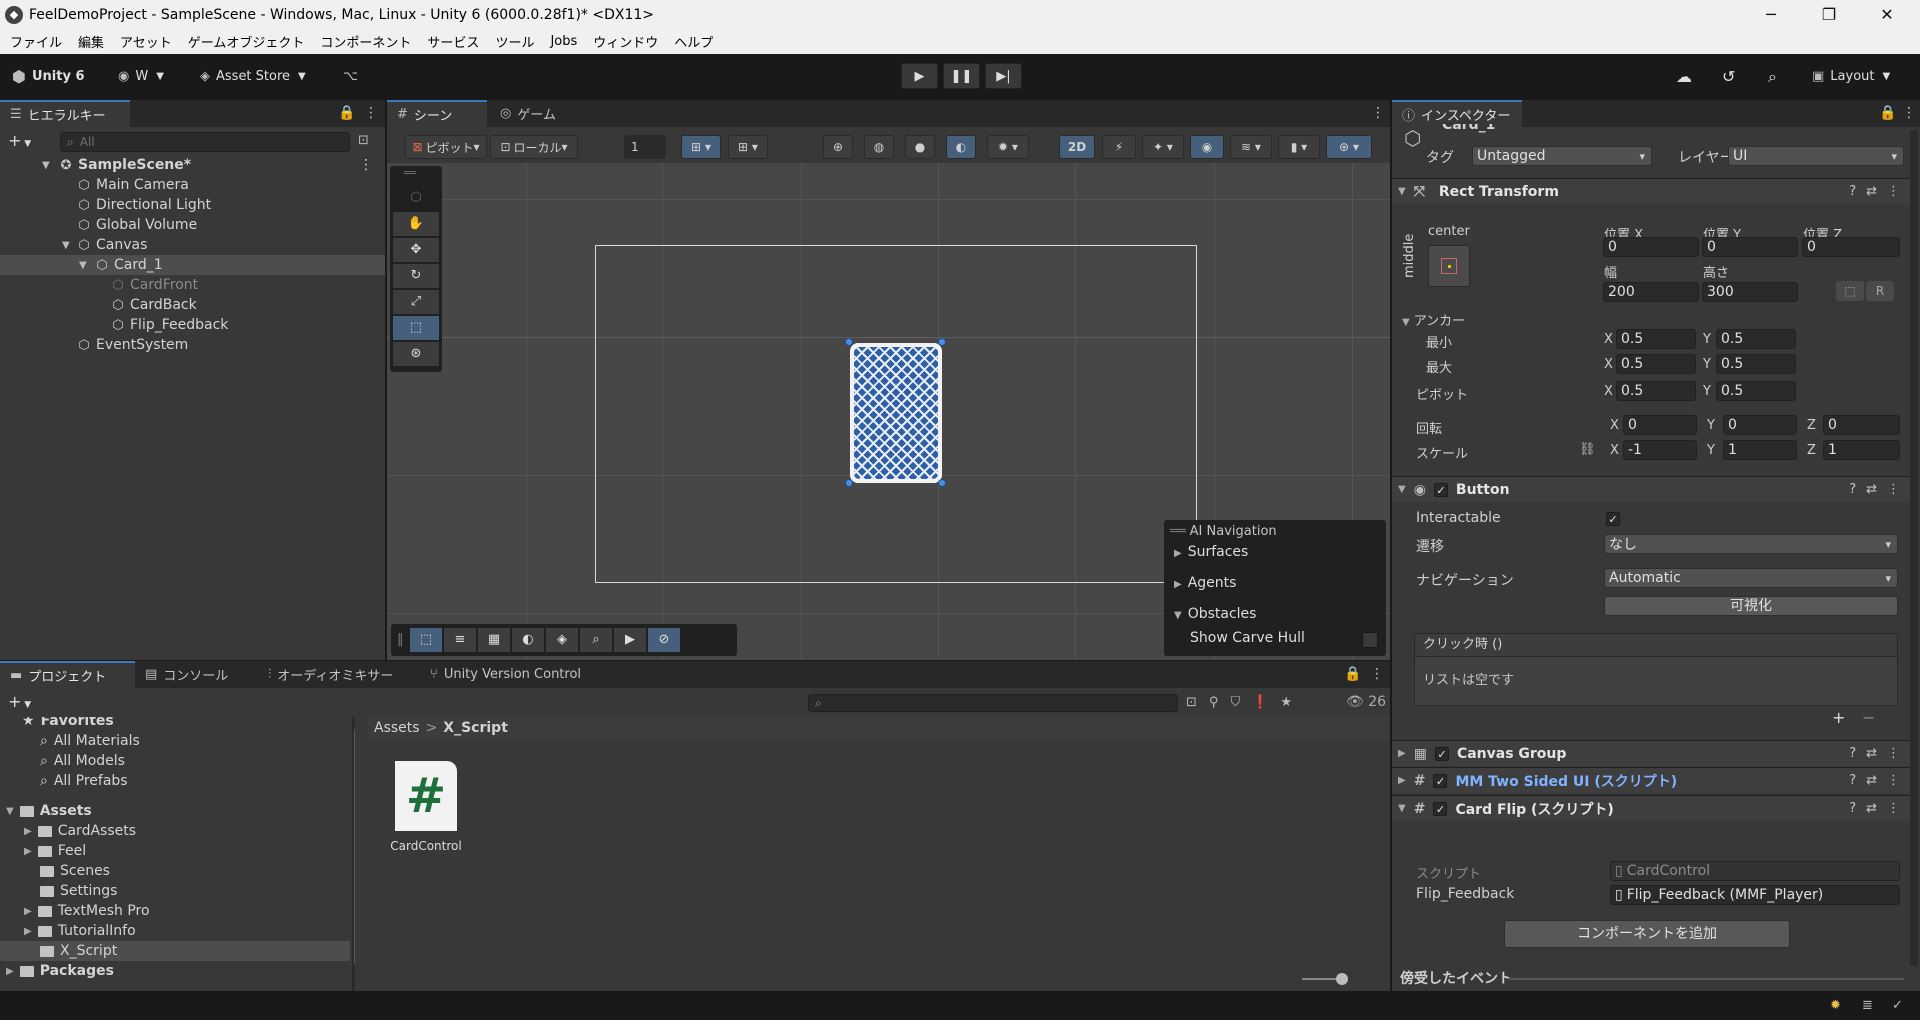 The height and width of the screenshot is (1020, 1920). Describe the element at coordinates (1829, 14) in the screenshot. I see `maximize-button: ❐` at that location.